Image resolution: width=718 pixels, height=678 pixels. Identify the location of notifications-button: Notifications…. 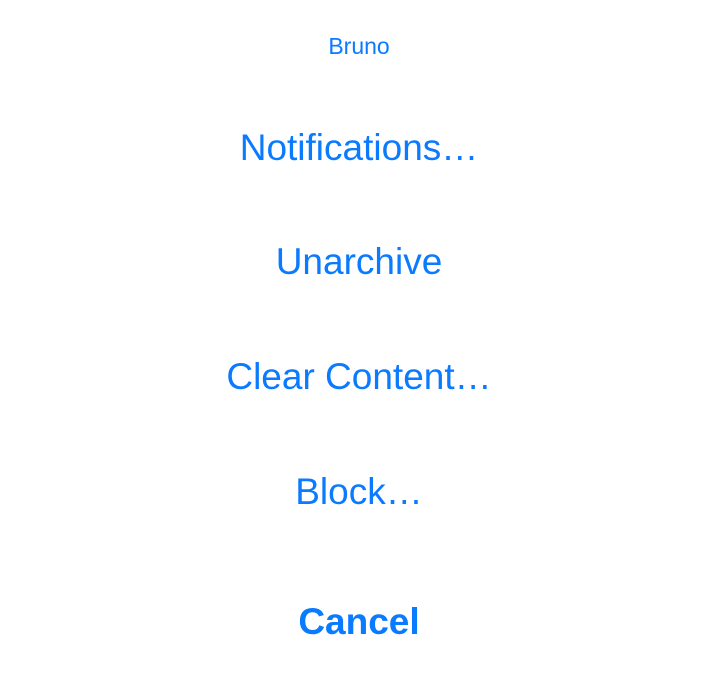
(359, 148).